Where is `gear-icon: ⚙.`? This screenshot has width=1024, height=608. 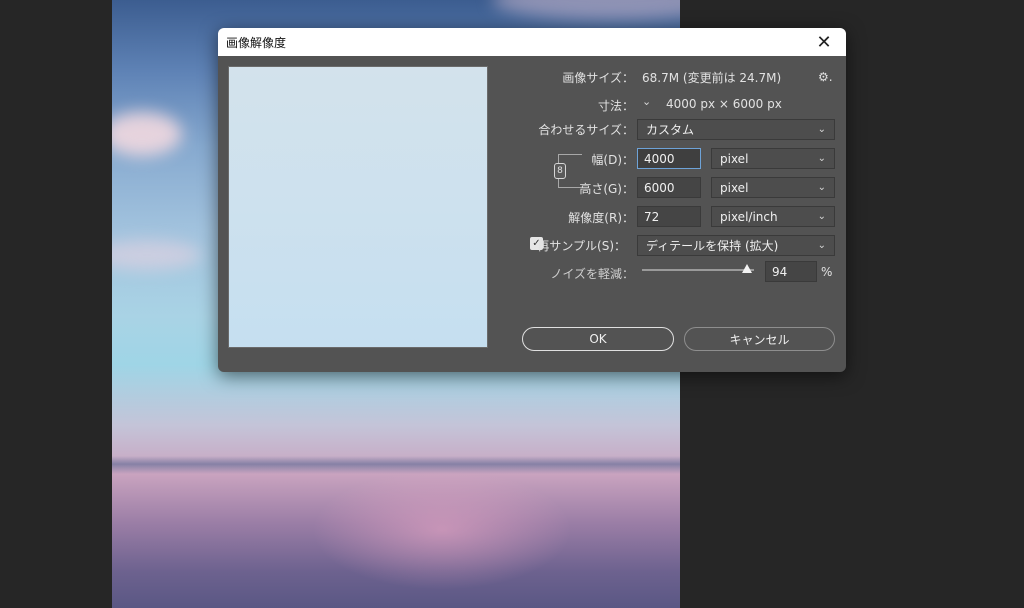 gear-icon: ⚙. is located at coordinates (825, 77).